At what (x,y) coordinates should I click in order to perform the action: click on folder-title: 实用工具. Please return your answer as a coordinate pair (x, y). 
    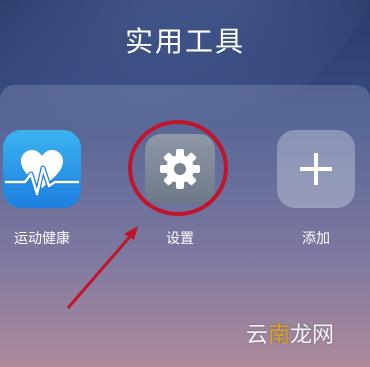
    Looking at the image, I should click on (184, 41).